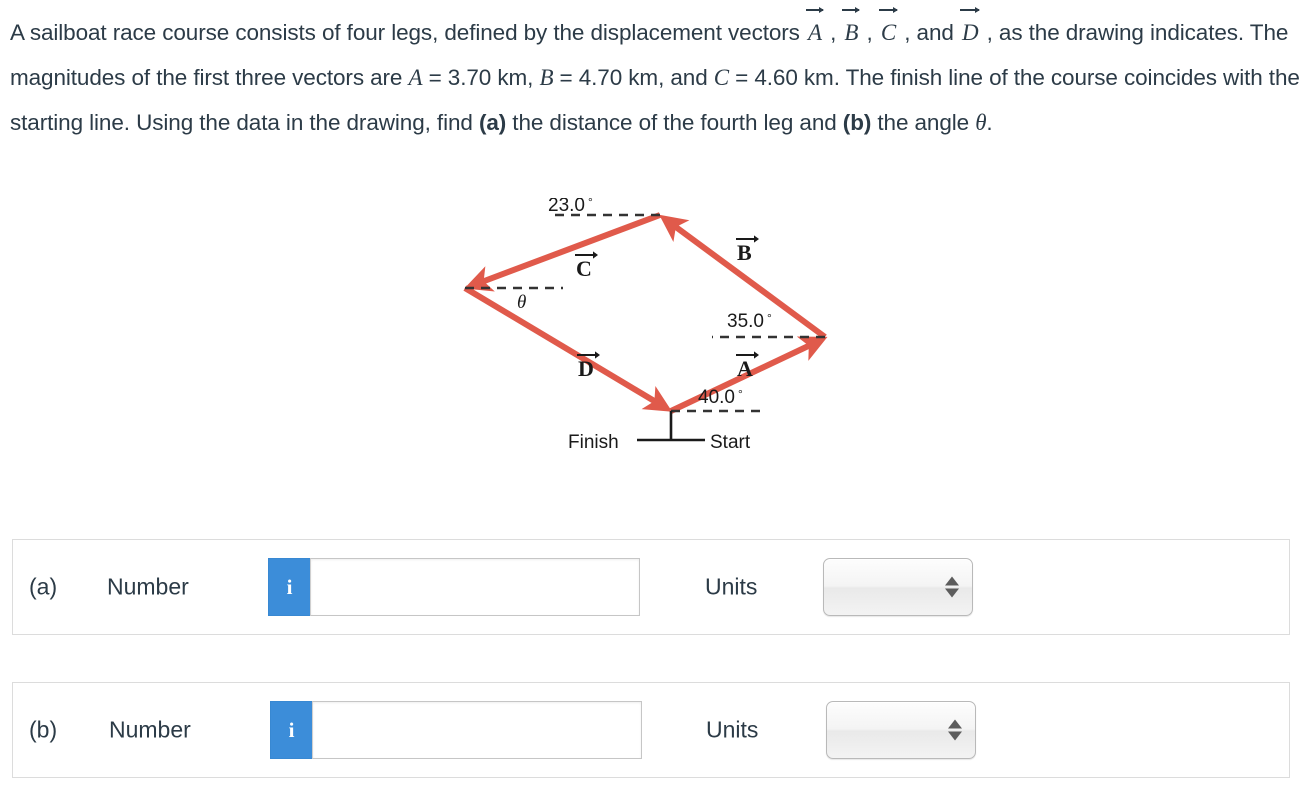 This screenshot has width=1307, height=799. Describe the element at coordinates (970, 25) in the screenshot. I see `vector-D-symbol: D` at that location.